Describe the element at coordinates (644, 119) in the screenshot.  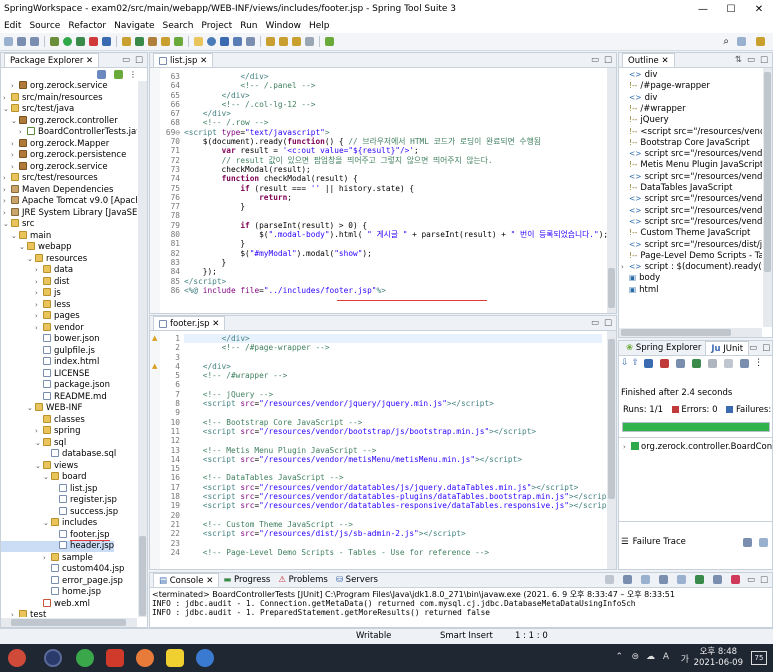
I see `outline-item: !-- jQuery` at that location.